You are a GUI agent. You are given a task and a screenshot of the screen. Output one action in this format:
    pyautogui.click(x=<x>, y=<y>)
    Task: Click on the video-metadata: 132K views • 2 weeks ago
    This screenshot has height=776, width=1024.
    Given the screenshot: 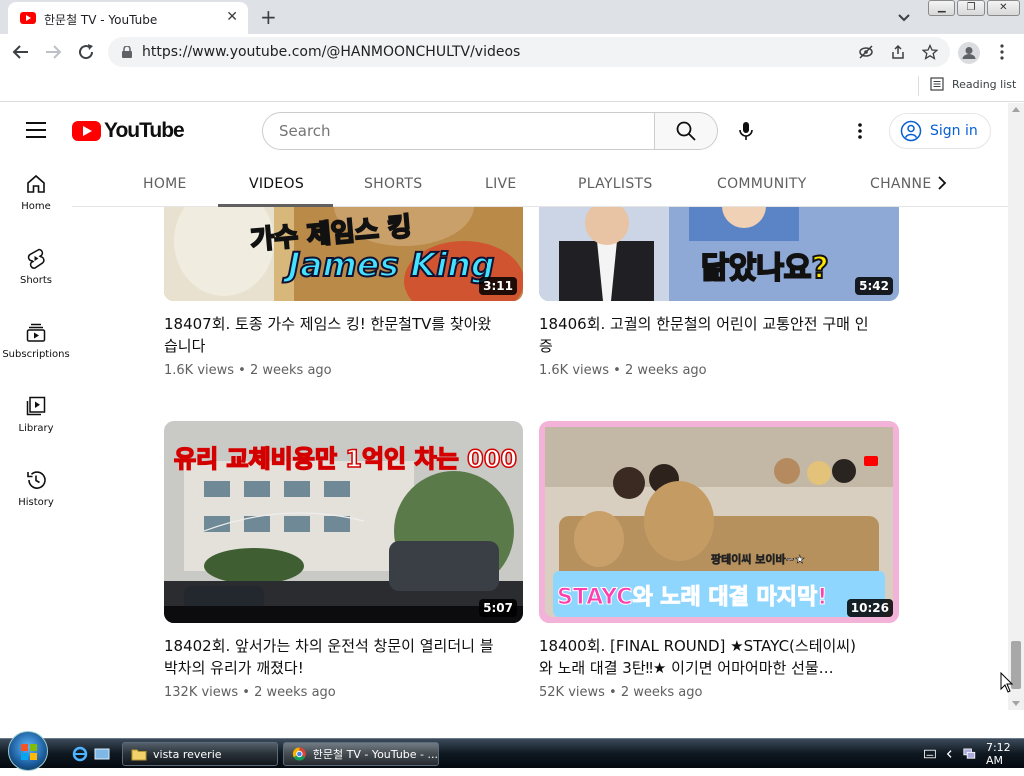 What is the action you would take?
    pyautogui.click(x=250, y=692)
    